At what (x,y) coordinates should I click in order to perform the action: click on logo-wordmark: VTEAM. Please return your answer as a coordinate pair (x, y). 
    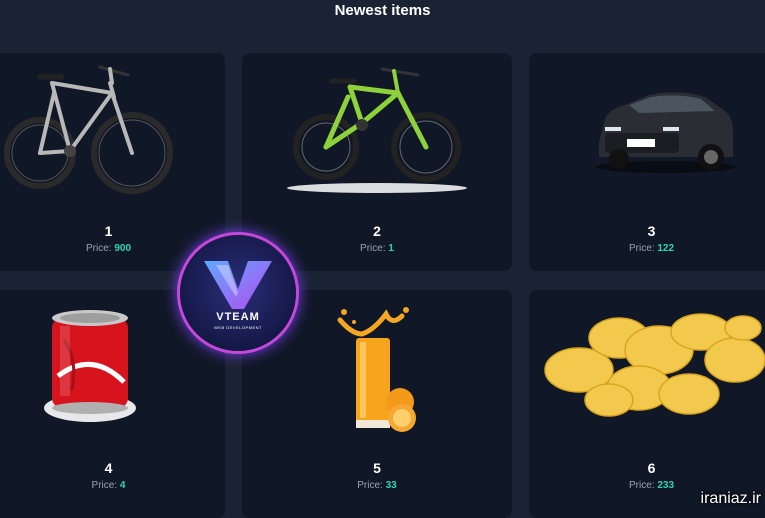
    Looking at the image, I should click on (238, 317).